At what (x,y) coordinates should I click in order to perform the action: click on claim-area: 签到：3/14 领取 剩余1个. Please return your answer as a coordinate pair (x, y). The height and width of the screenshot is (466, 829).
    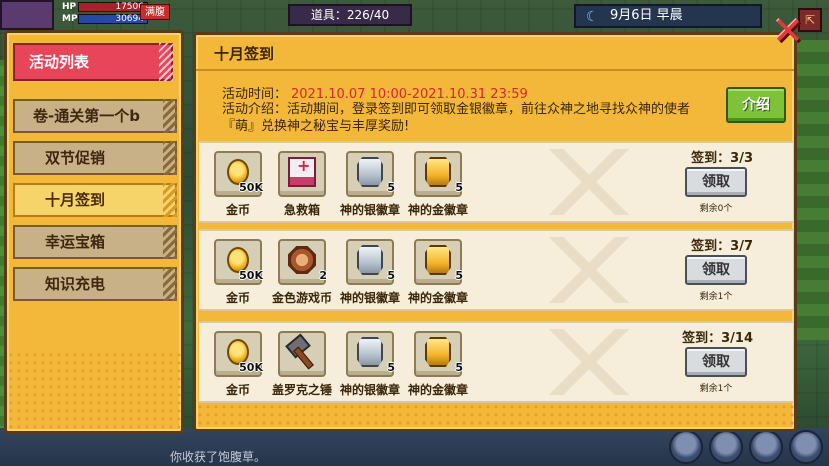
    Looking at the image, I should click on (728, 365).